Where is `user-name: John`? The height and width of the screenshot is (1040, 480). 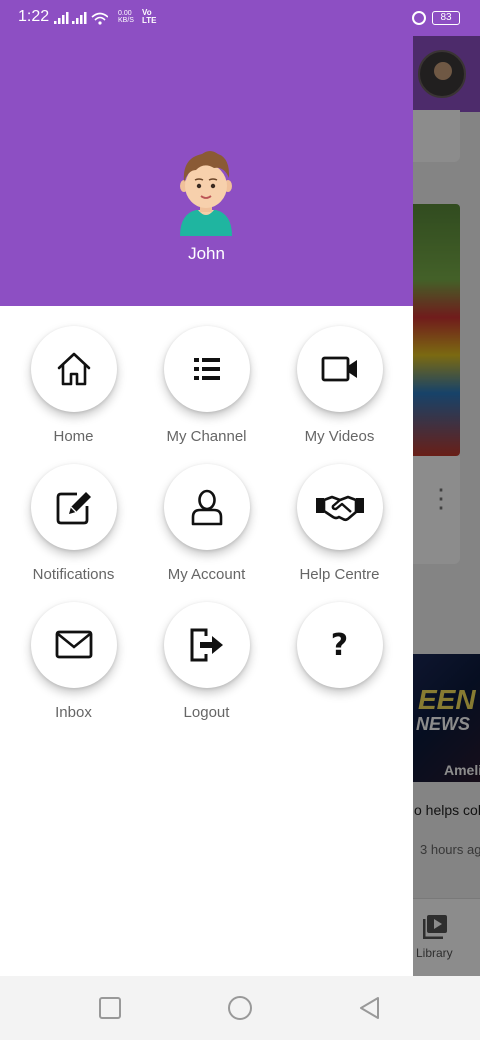 user-name: John is located at coordinates (206, 253).